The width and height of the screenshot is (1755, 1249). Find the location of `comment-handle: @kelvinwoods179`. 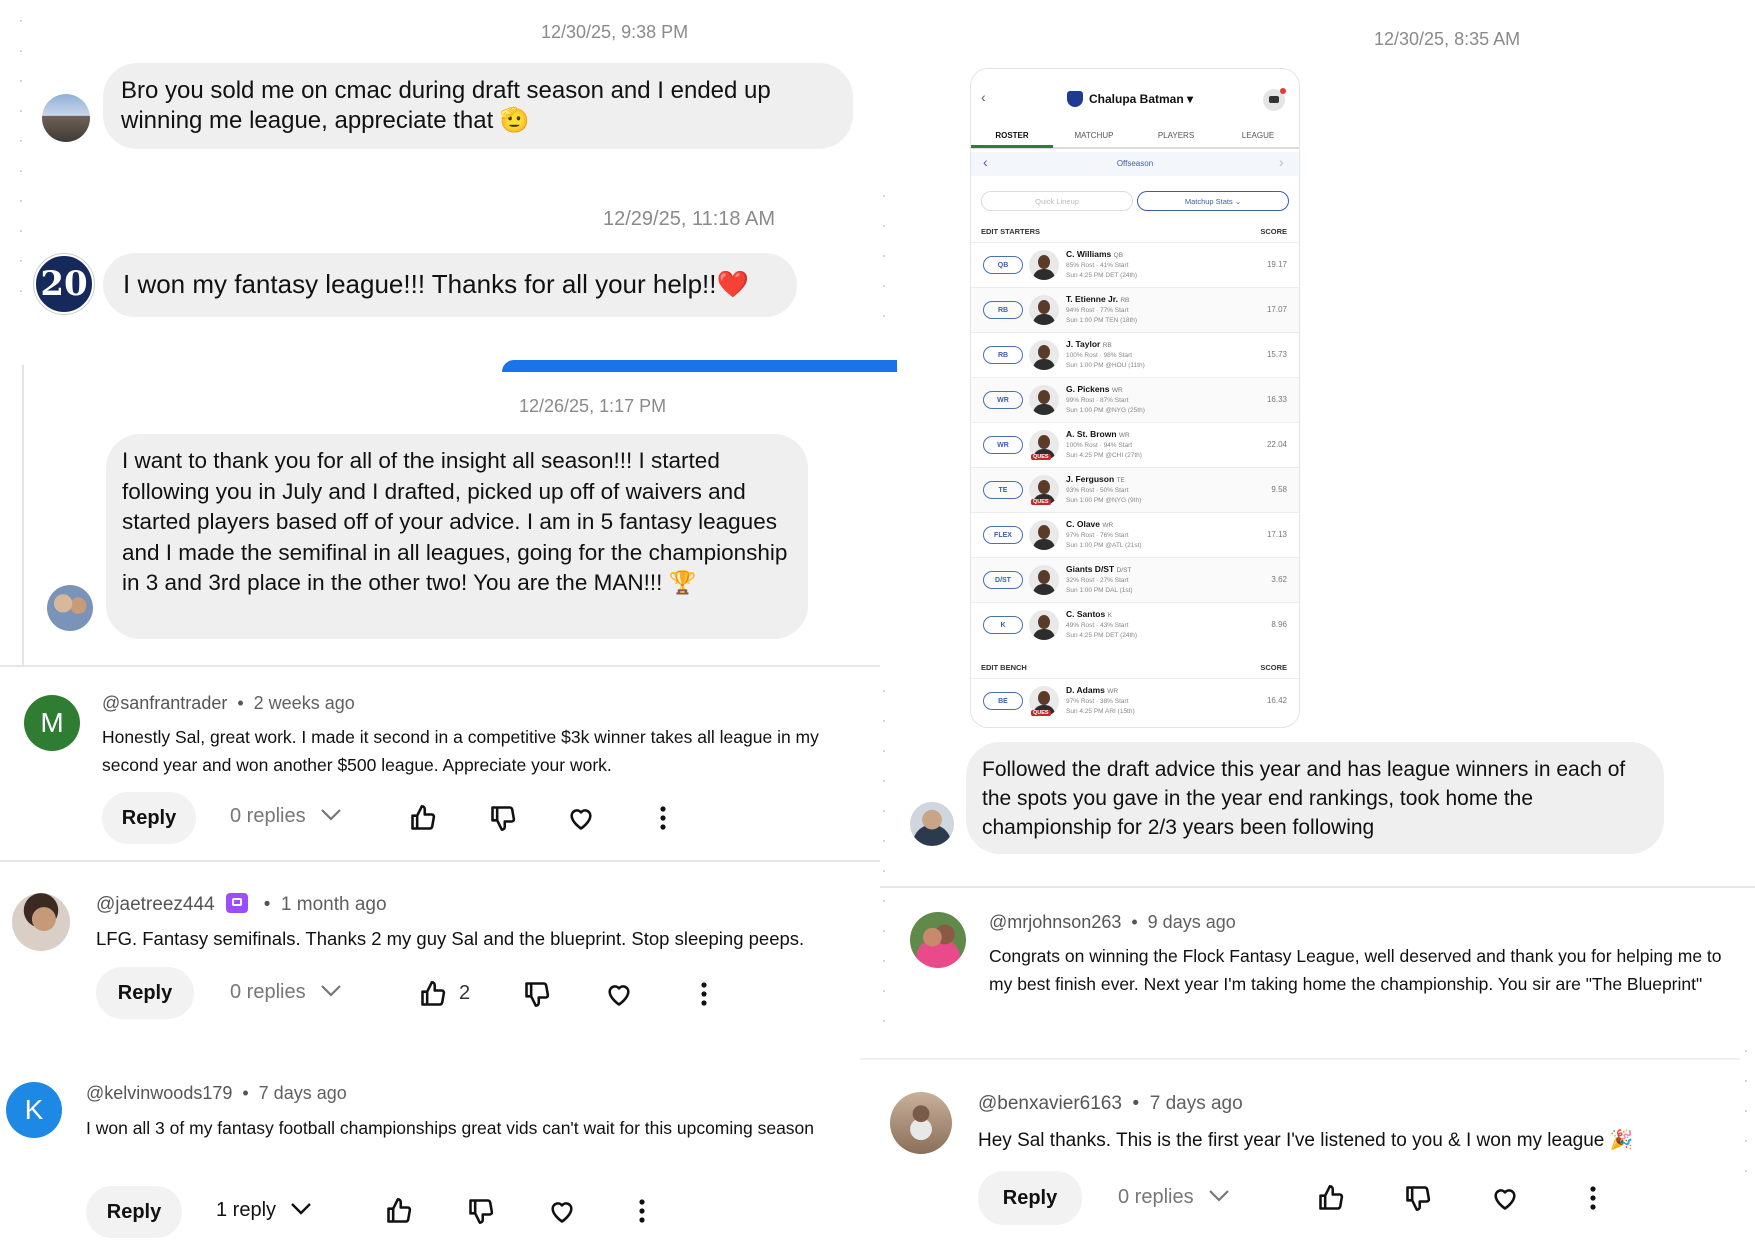

comment-handle: @kelvinwoods179 is located at coordinates (159, 1093).